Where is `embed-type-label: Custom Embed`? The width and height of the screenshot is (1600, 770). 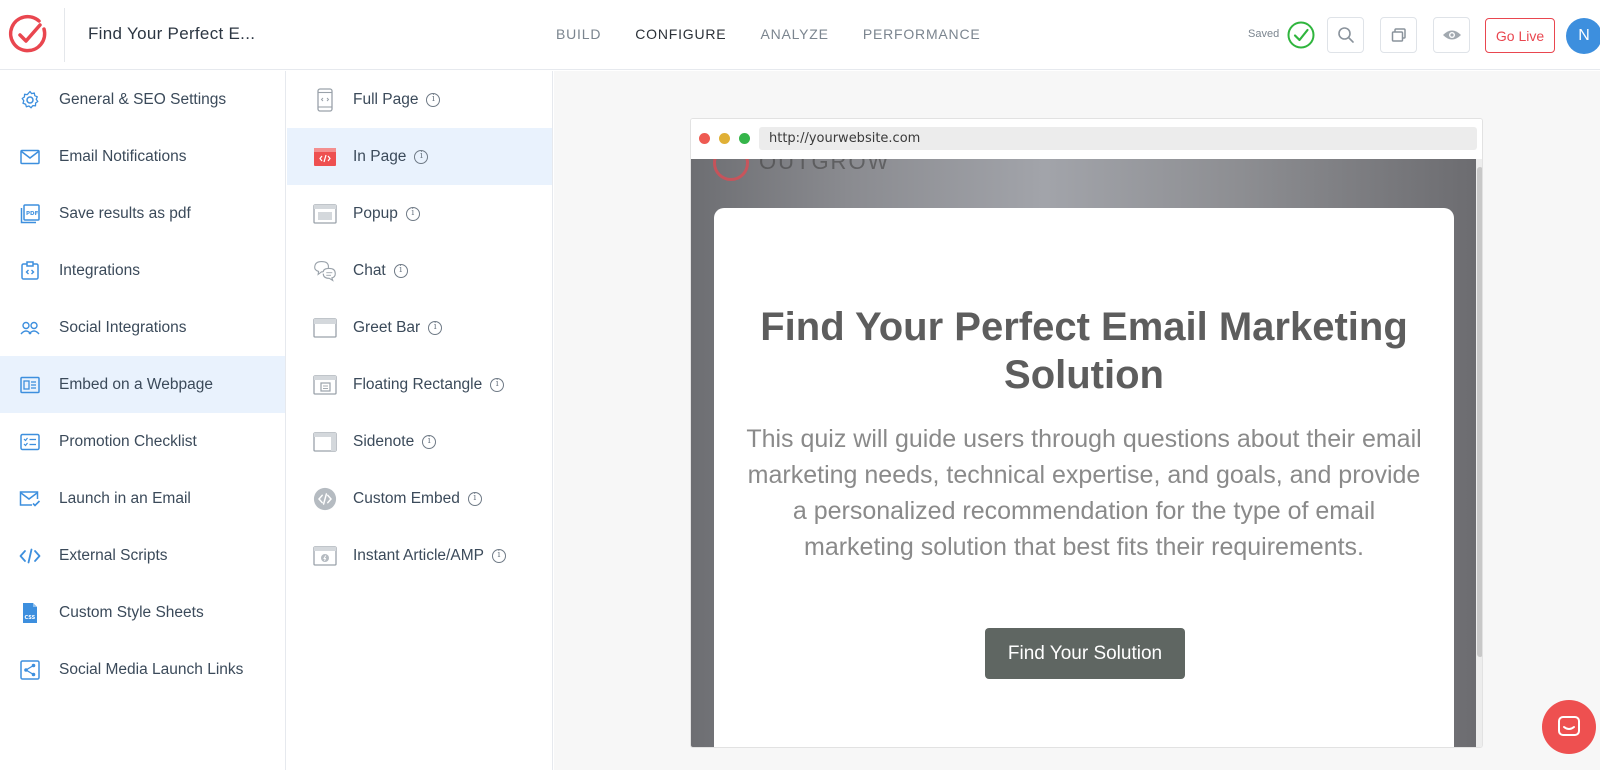 embed-type-label: Custom Embed is located at coordinates (406, 498).